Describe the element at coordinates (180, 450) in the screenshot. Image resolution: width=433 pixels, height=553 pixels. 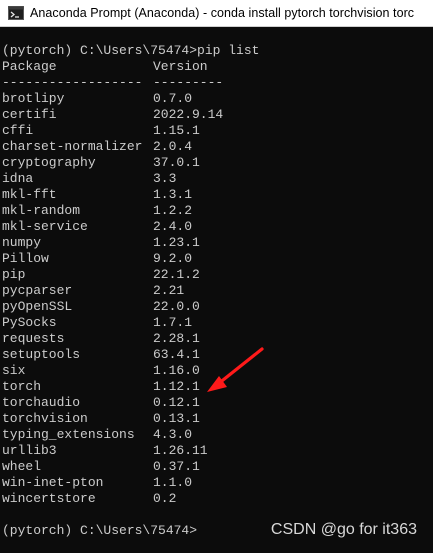
I see `package-version: 1.26.11` at that location.